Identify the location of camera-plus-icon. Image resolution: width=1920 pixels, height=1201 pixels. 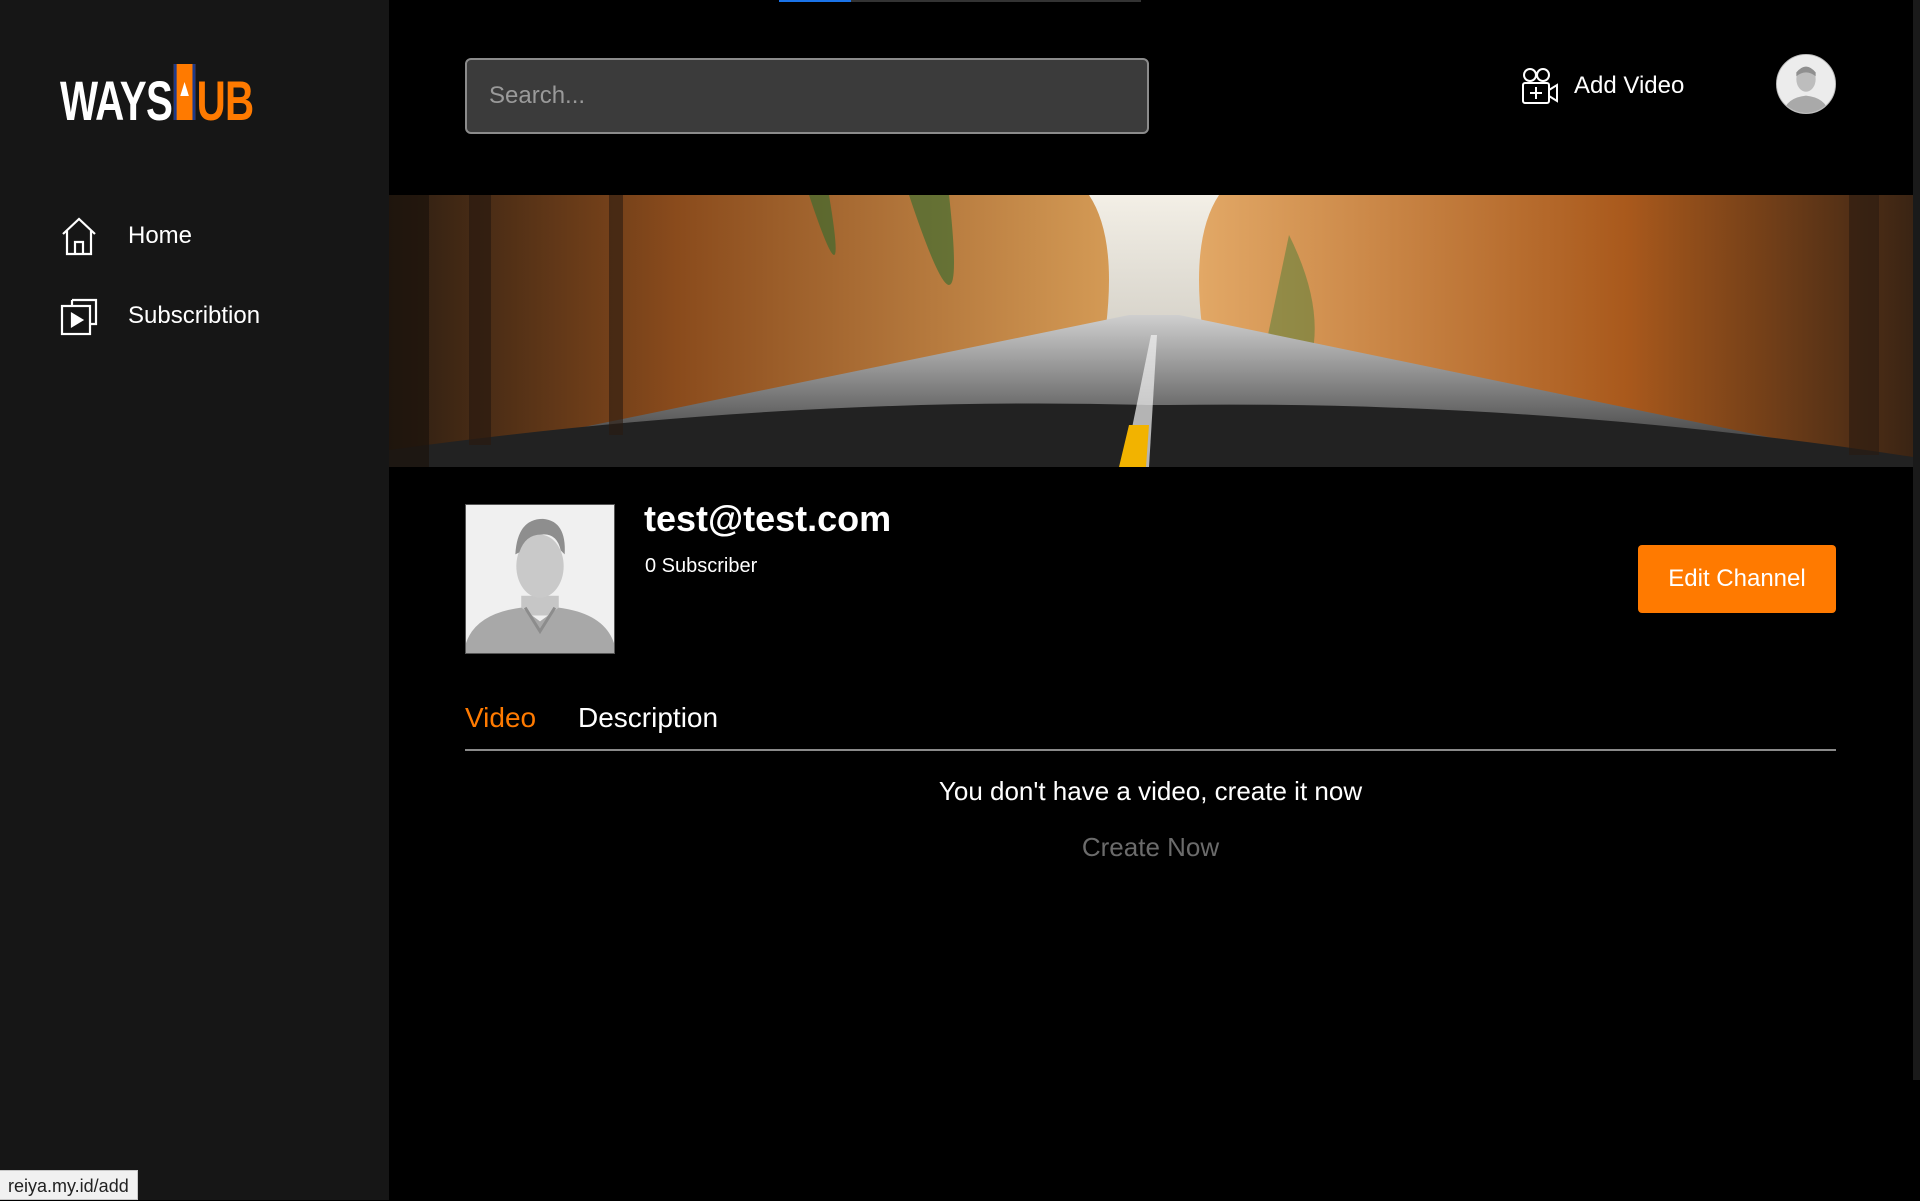
(1540, 86).